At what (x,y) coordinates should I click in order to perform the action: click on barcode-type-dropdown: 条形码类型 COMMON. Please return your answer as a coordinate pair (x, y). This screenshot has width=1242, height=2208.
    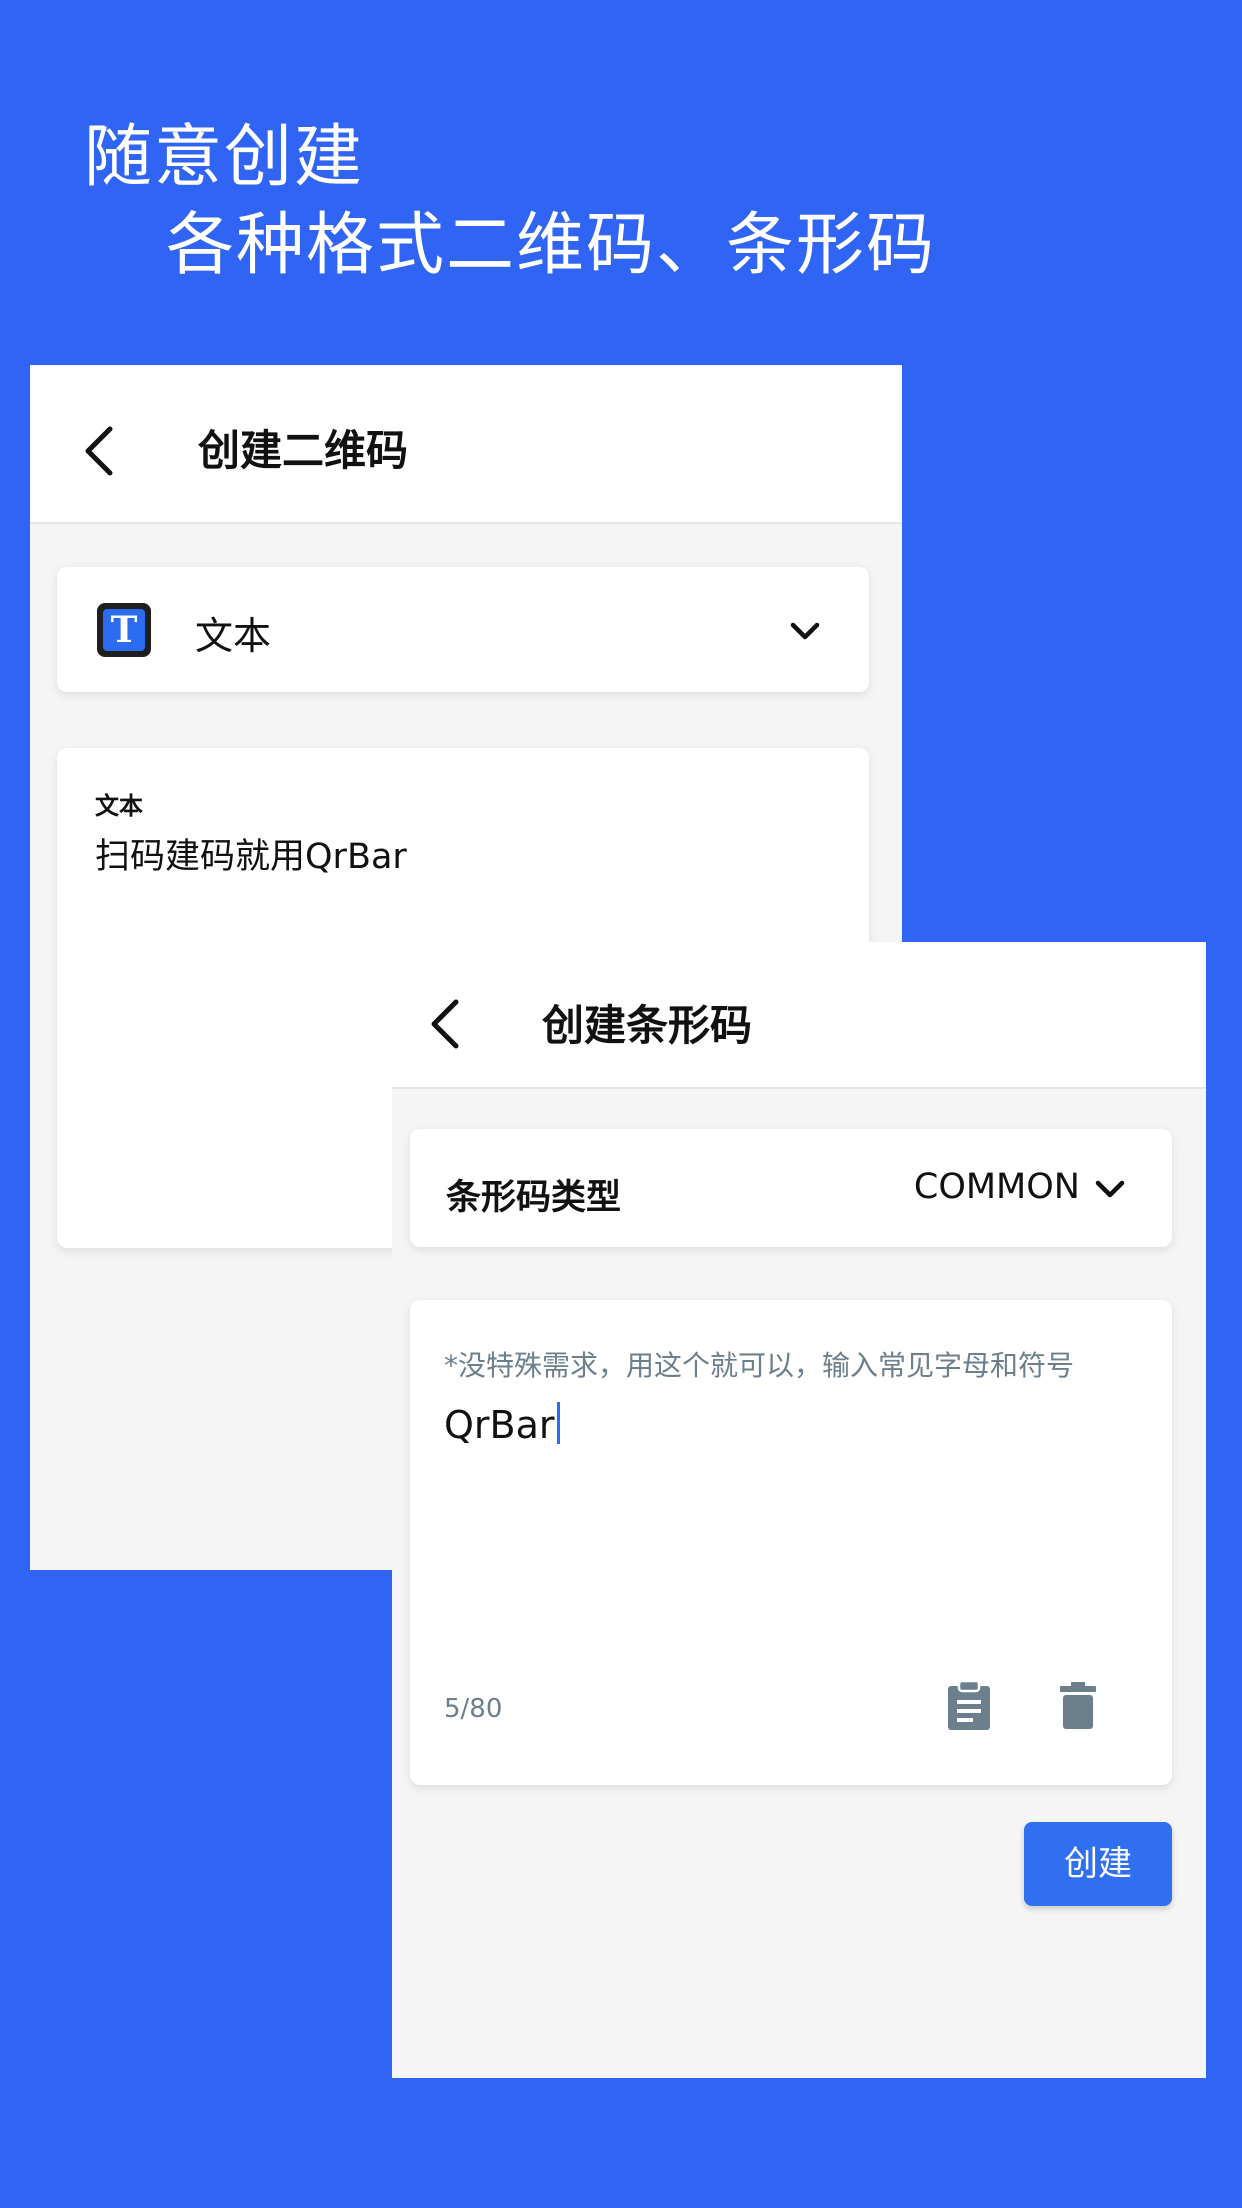
    Looking at the image, I should click on (791, 1188).